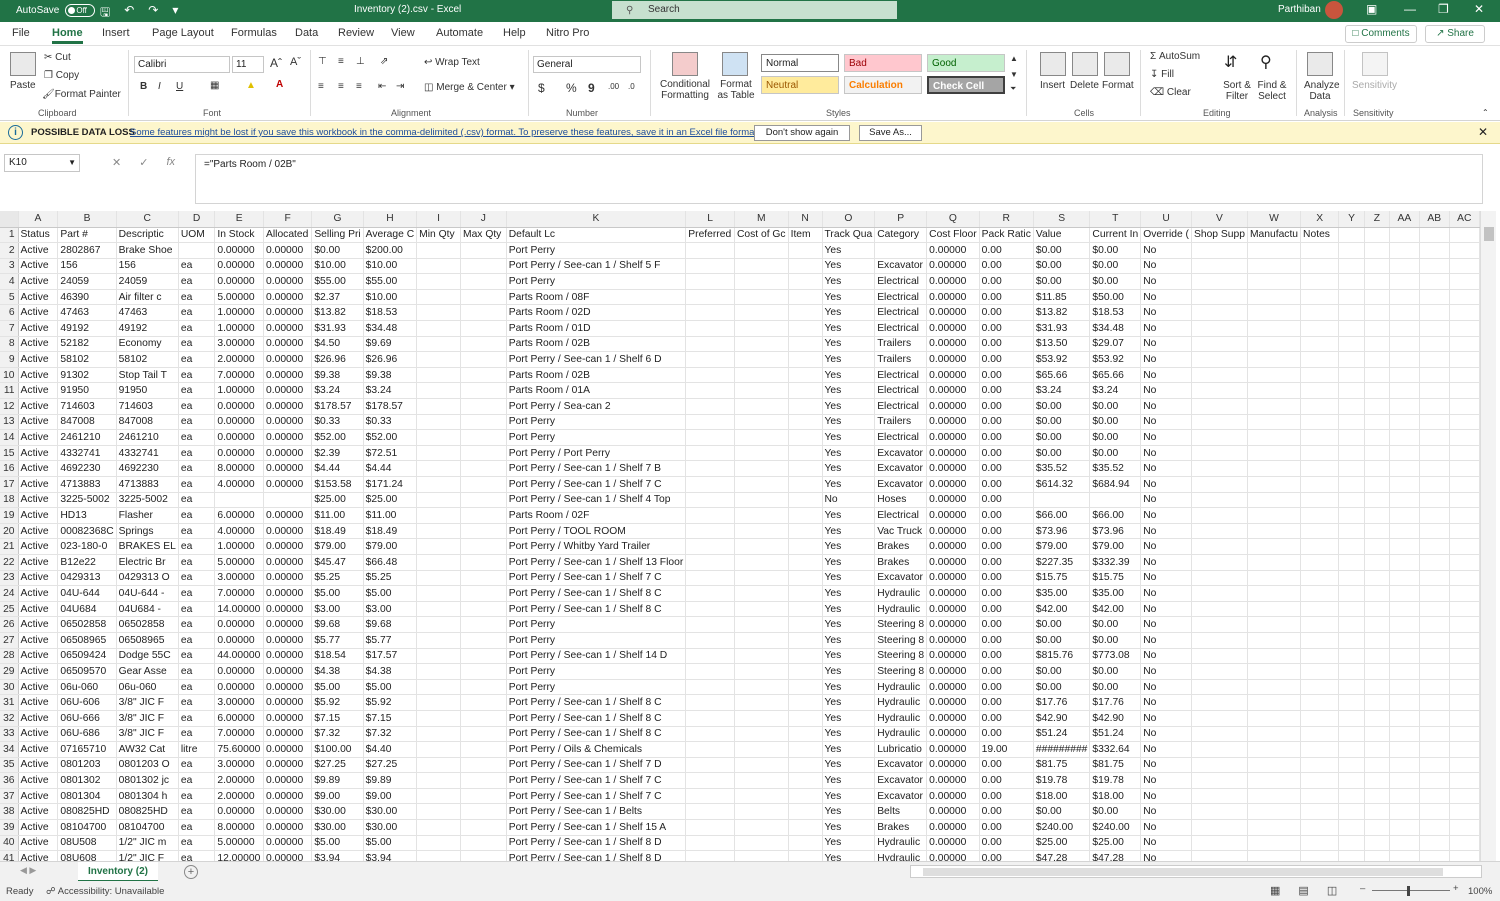  I want to click on column-header: J, so click(483, 219).